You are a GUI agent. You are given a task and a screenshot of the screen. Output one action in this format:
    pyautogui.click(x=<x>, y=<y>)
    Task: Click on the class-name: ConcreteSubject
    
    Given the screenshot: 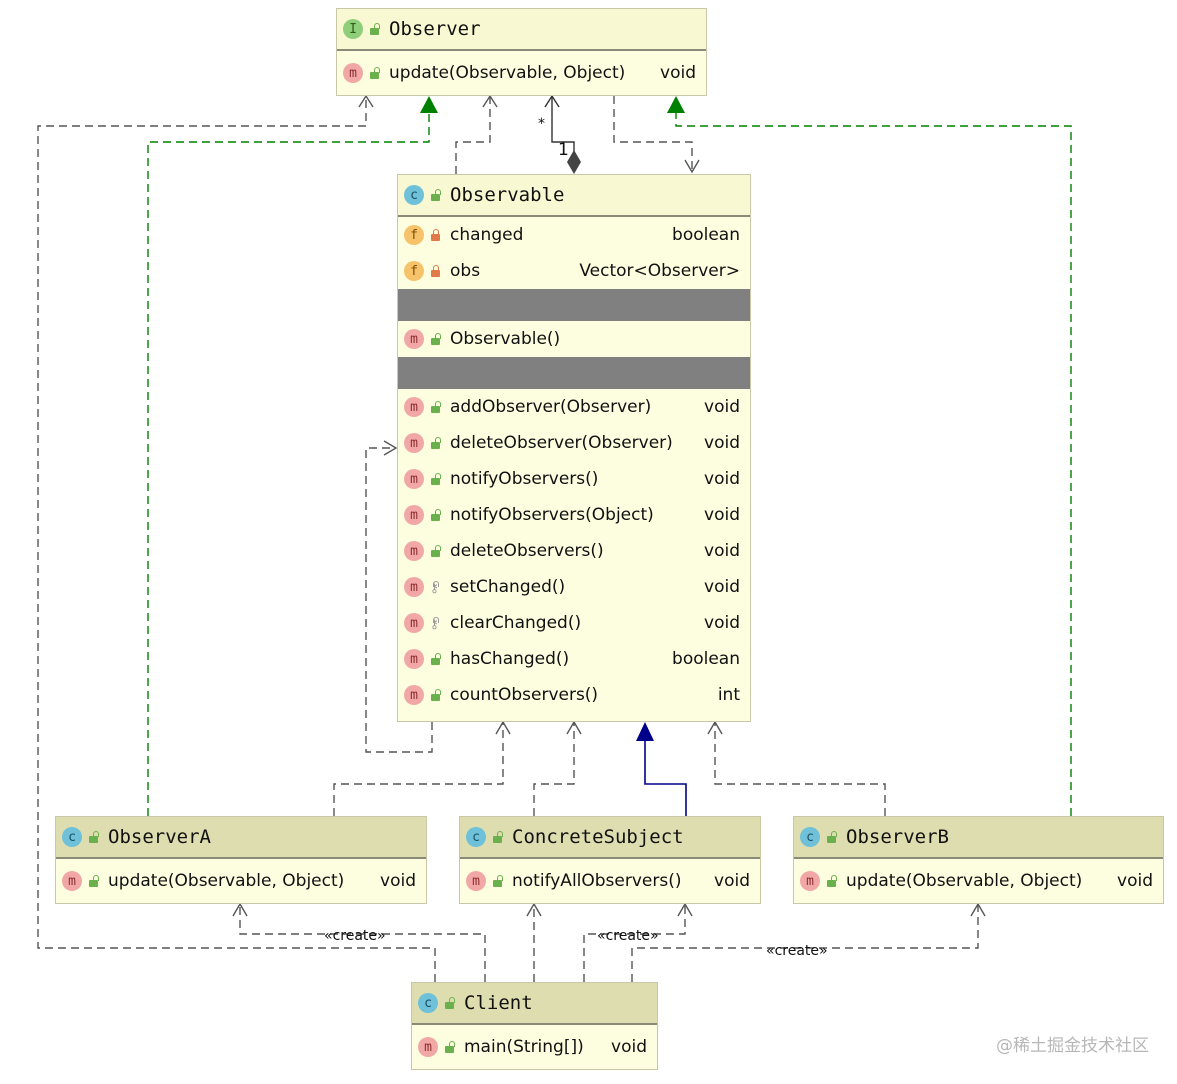 What is the action you would take?
    pyautogui.click(x=598, y=837)
    